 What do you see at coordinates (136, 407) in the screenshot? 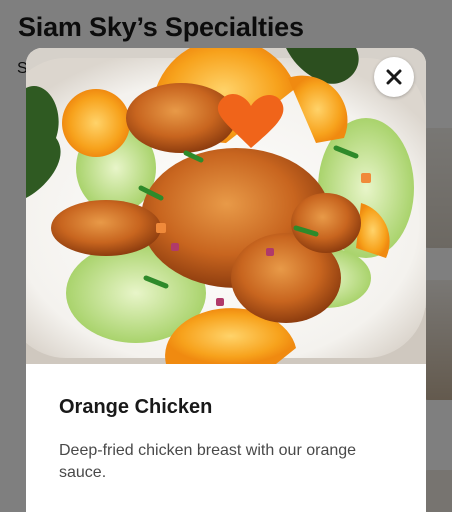
I see `item-name: Orange Chicken` at bounding box center [136, 407].